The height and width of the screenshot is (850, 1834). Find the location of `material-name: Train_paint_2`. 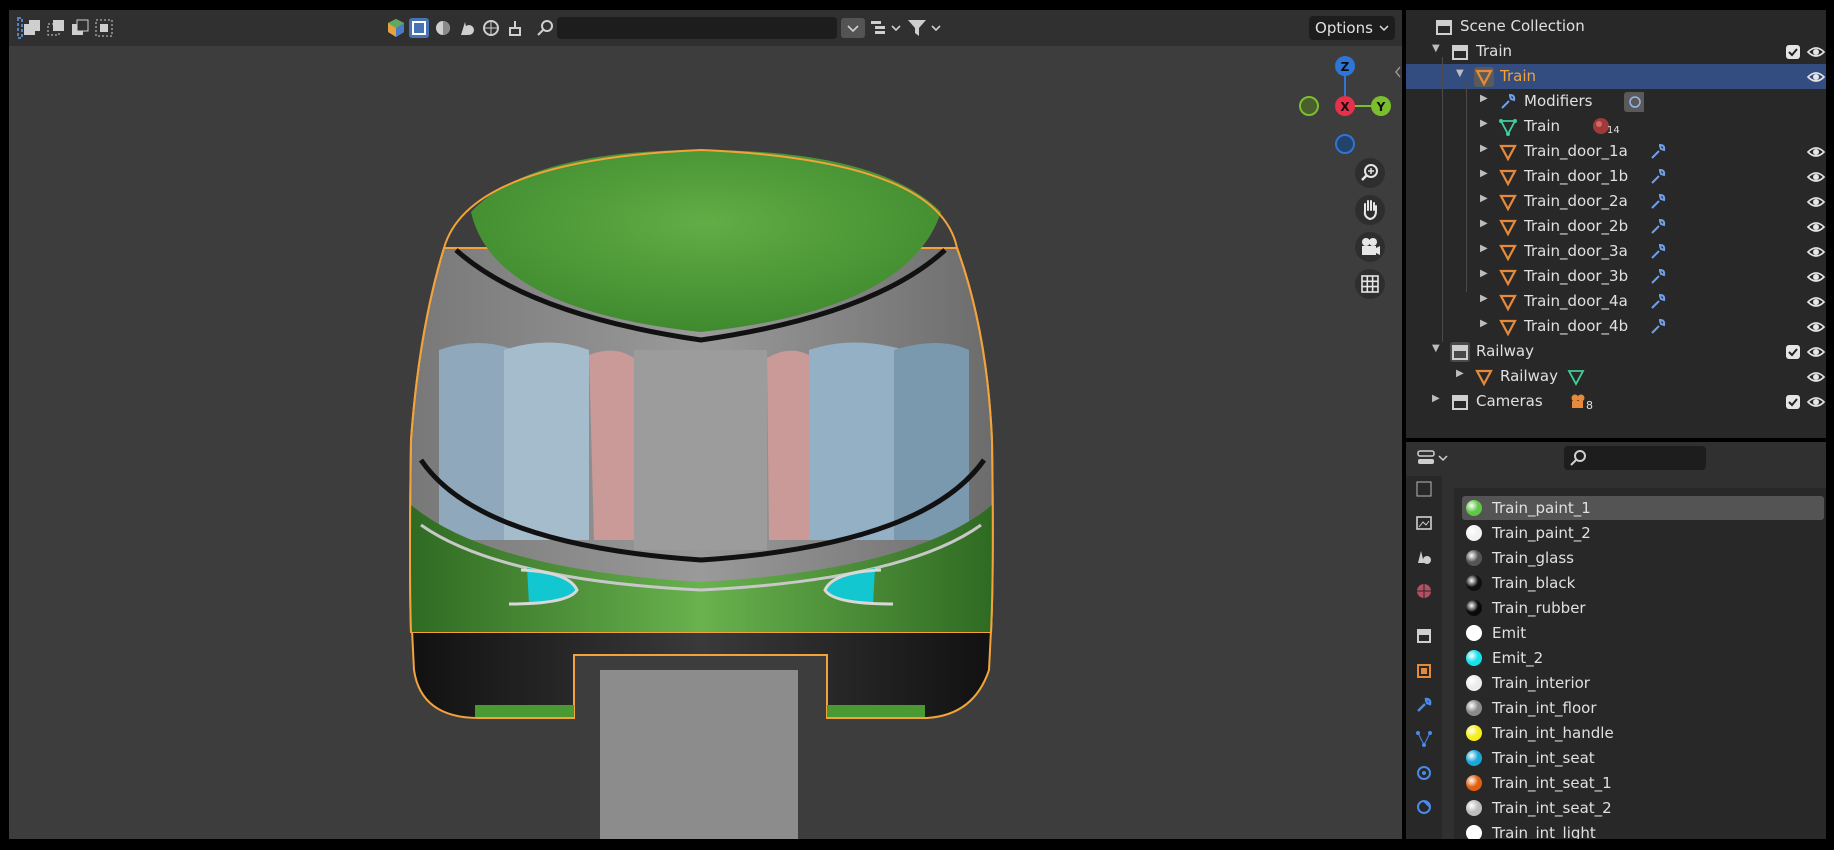

material-name: Train_paint_2 is located at coordinates (1541, 533).